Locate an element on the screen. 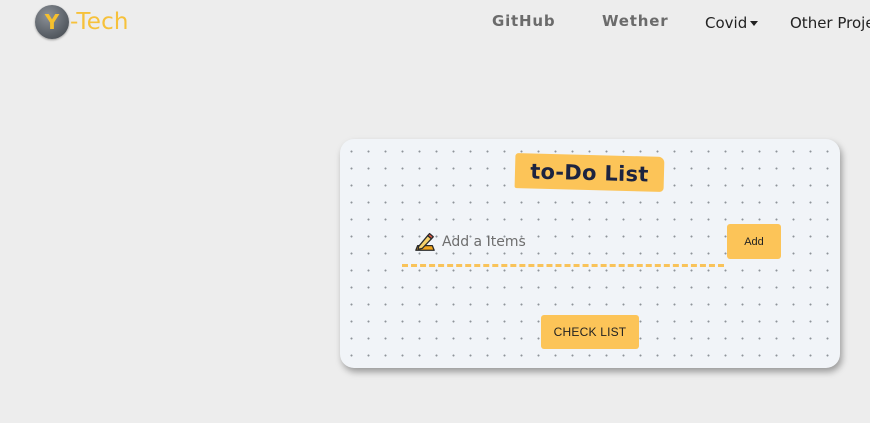 The width and height of the screenshot is (870, 423). check-list-button: CHECK LIST is located at coordinates (590, 332).